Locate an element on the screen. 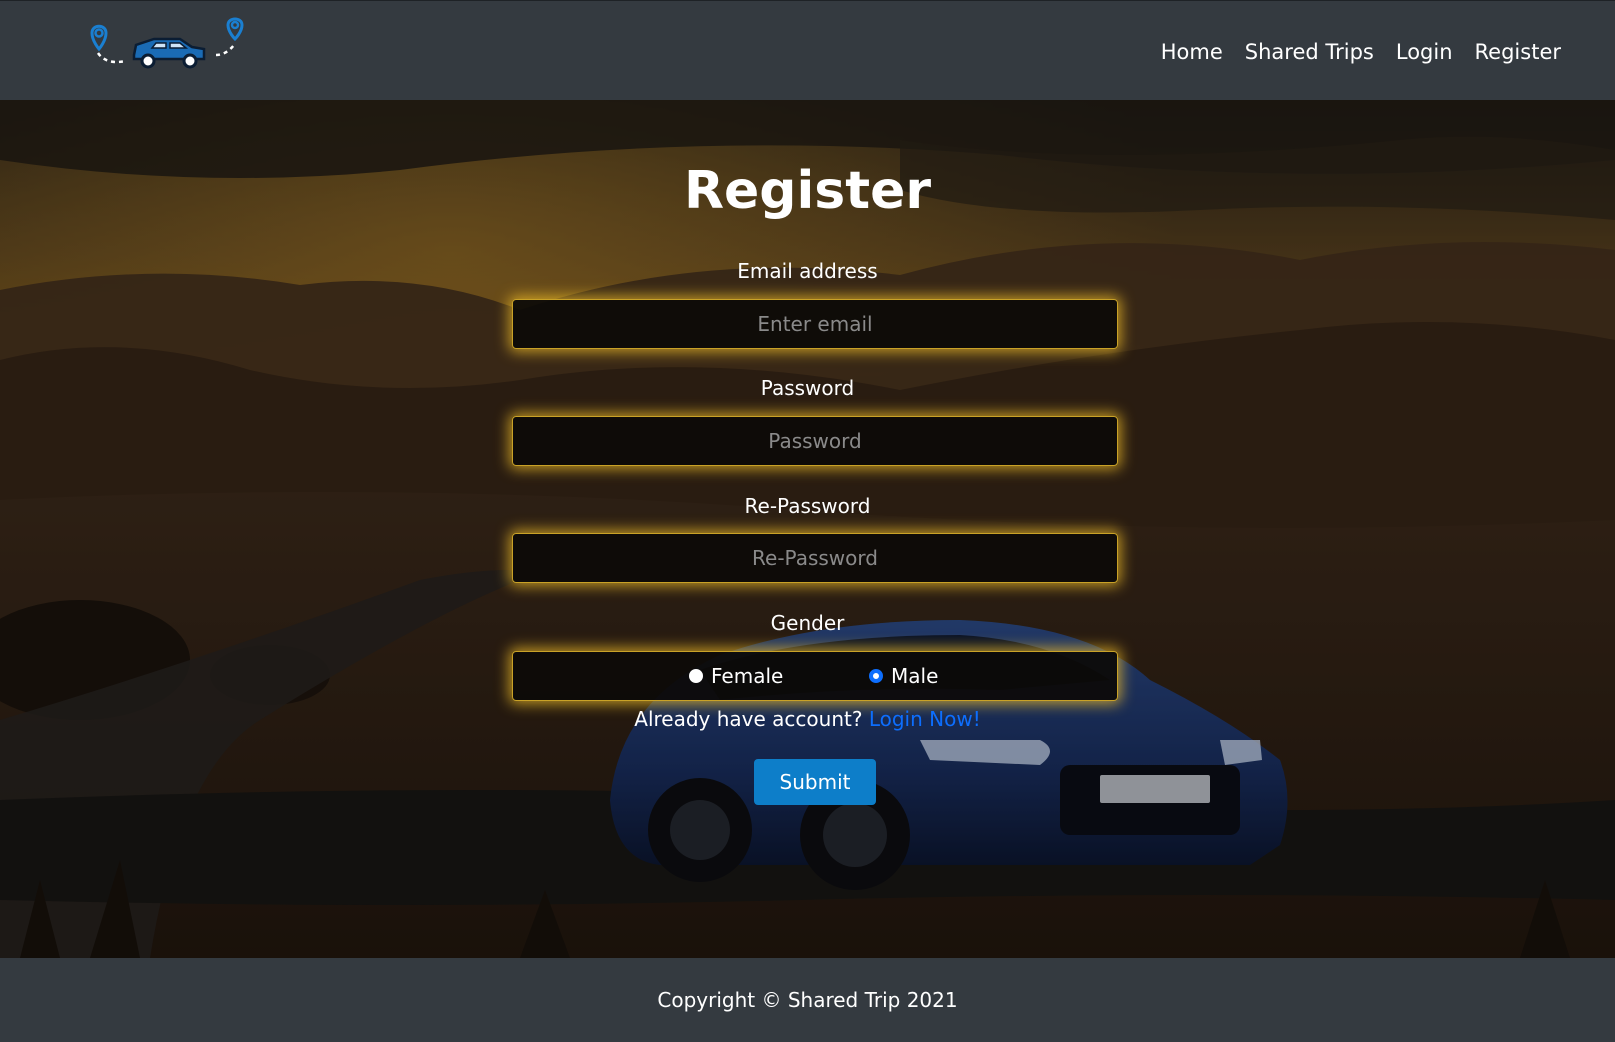 The image size is (1615, 1042). email-input is located at coordinates (815, 324).